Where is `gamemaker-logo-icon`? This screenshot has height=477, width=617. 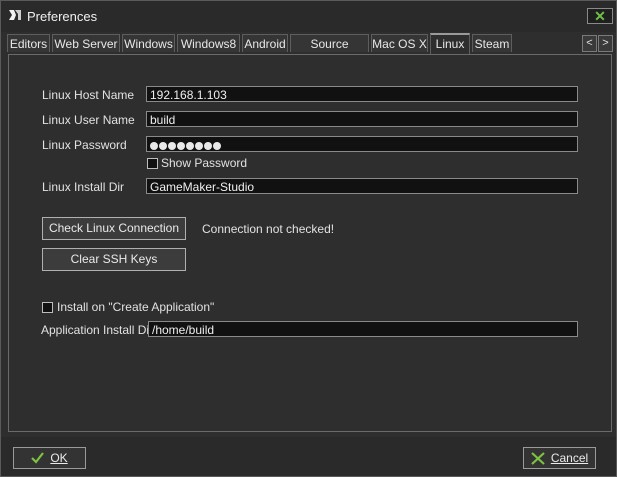 gamemaker-logo-icon is located at coordinates (15, 15).